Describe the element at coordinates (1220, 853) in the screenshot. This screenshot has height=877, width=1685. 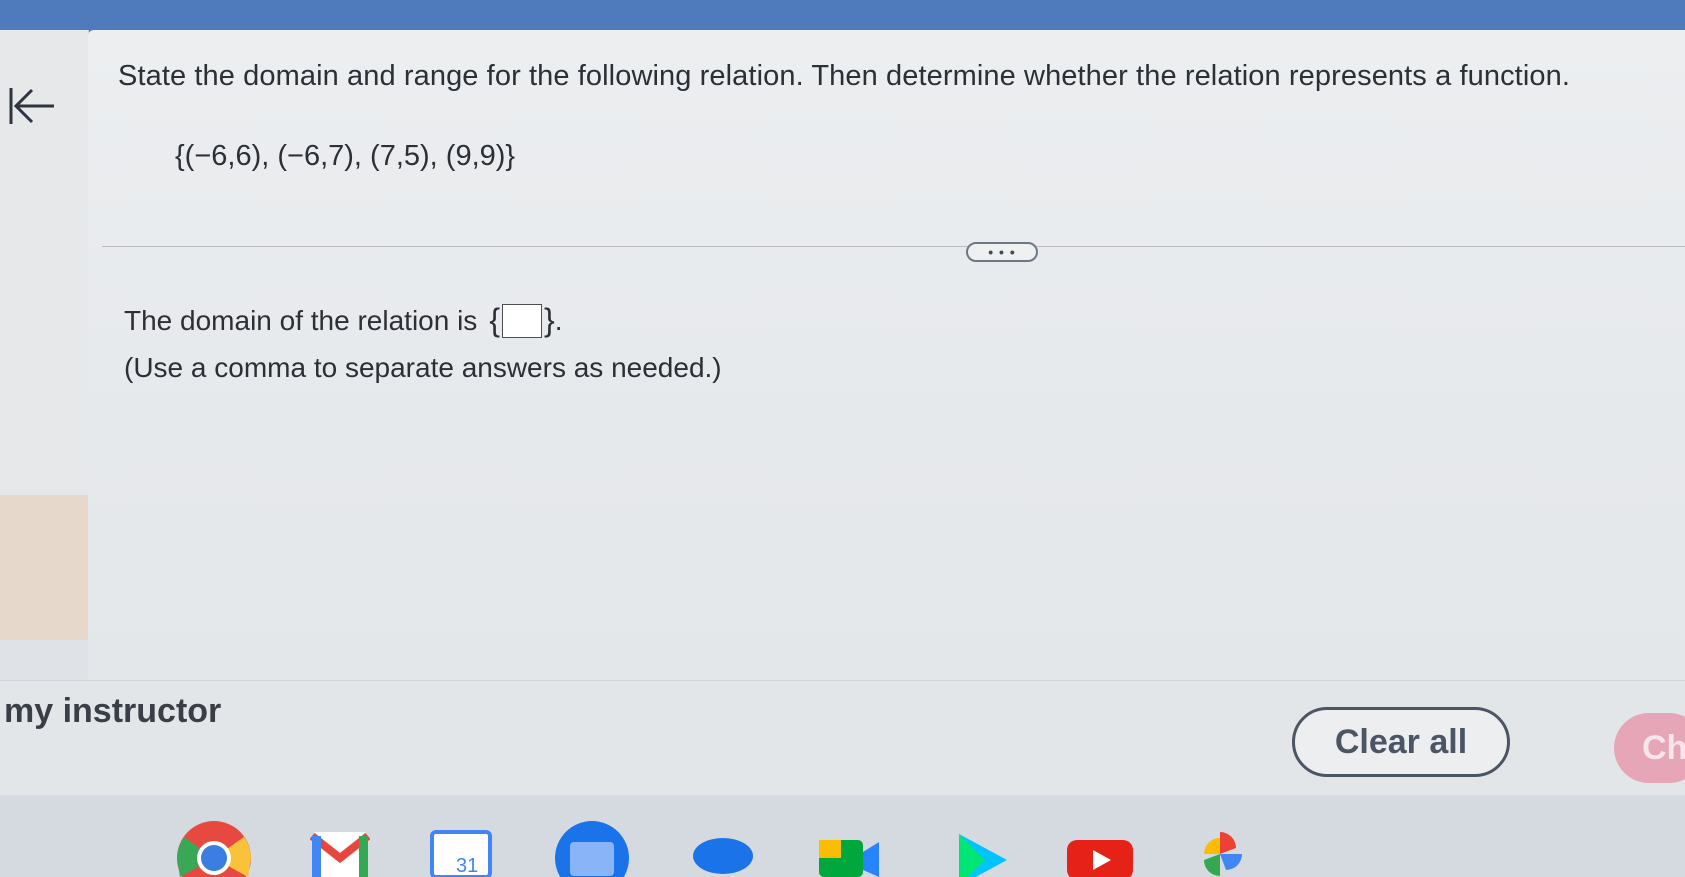
I see `photos-icon` at that location.